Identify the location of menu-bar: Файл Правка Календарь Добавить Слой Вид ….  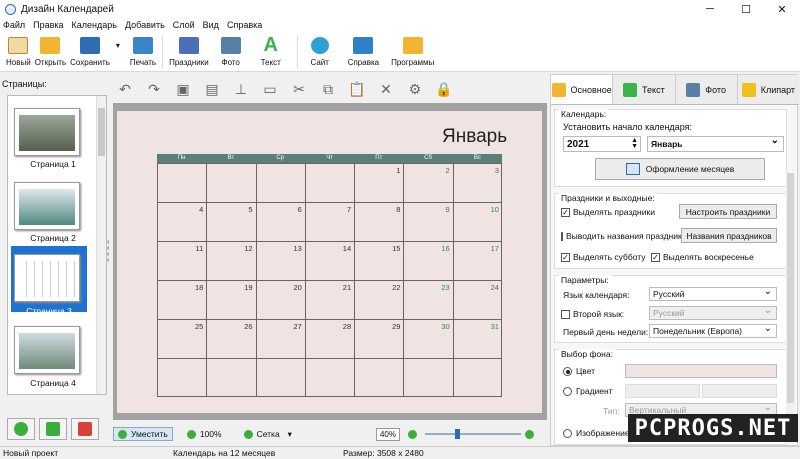
(400, 25).